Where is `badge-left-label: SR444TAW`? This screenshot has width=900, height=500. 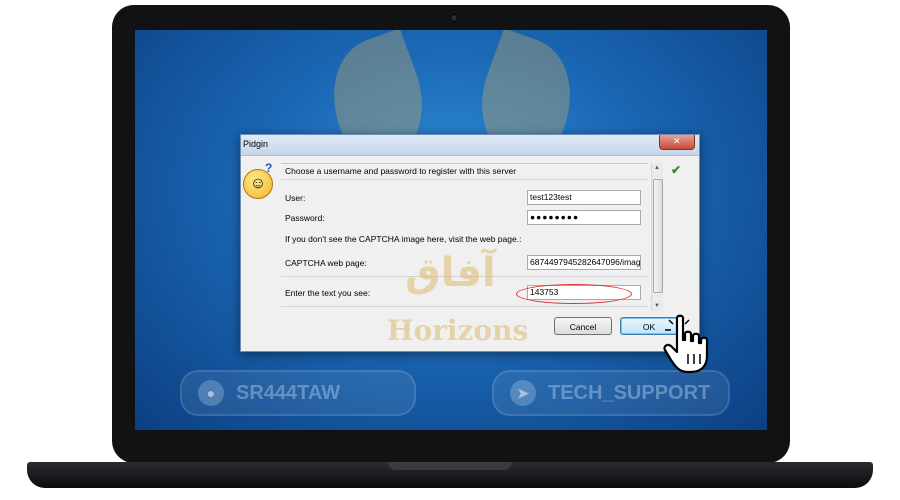
badge-left-label: SR444TAW is located at coordinates (288, 392).